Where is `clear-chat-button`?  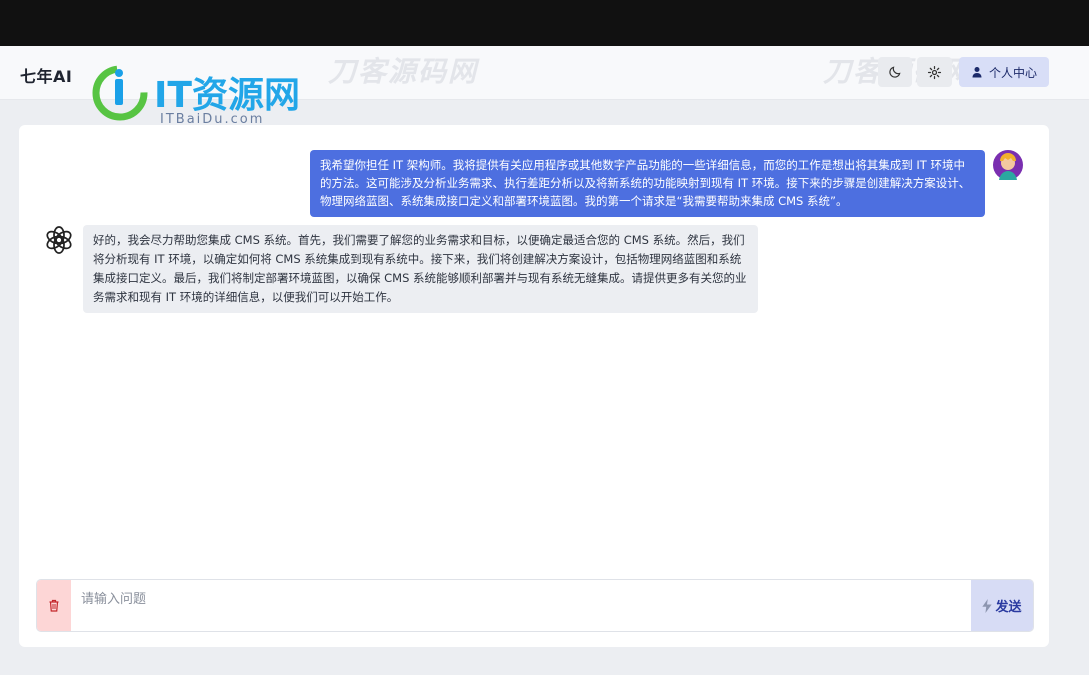
clear-chat-button is located at coordinates (54, 605).